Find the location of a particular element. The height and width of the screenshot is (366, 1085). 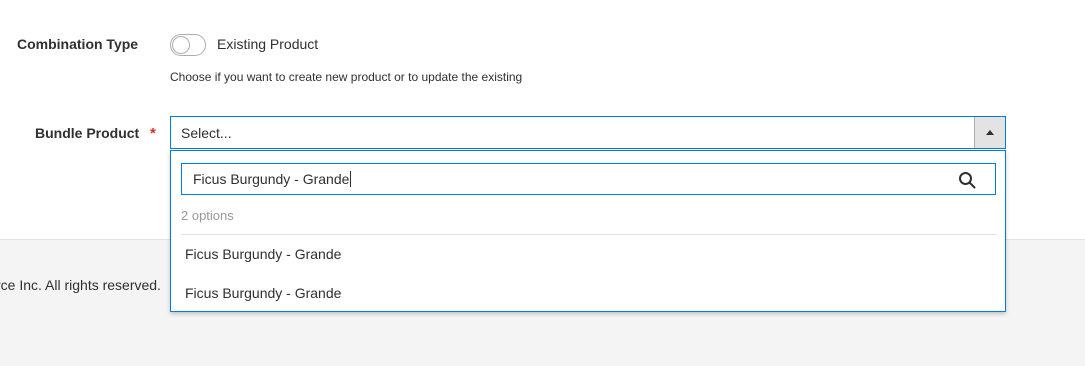

options-count: 2 options is located at coordinates (207, 215).